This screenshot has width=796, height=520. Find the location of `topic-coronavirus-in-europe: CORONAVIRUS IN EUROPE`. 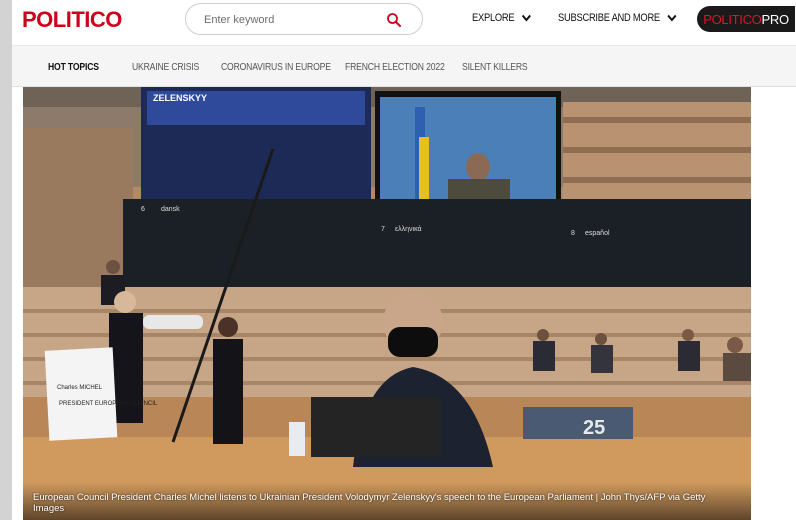

topic-coronavirus-in-europe: CORONAVIRUS IN EUROPE is located at coordinates (276, 67).